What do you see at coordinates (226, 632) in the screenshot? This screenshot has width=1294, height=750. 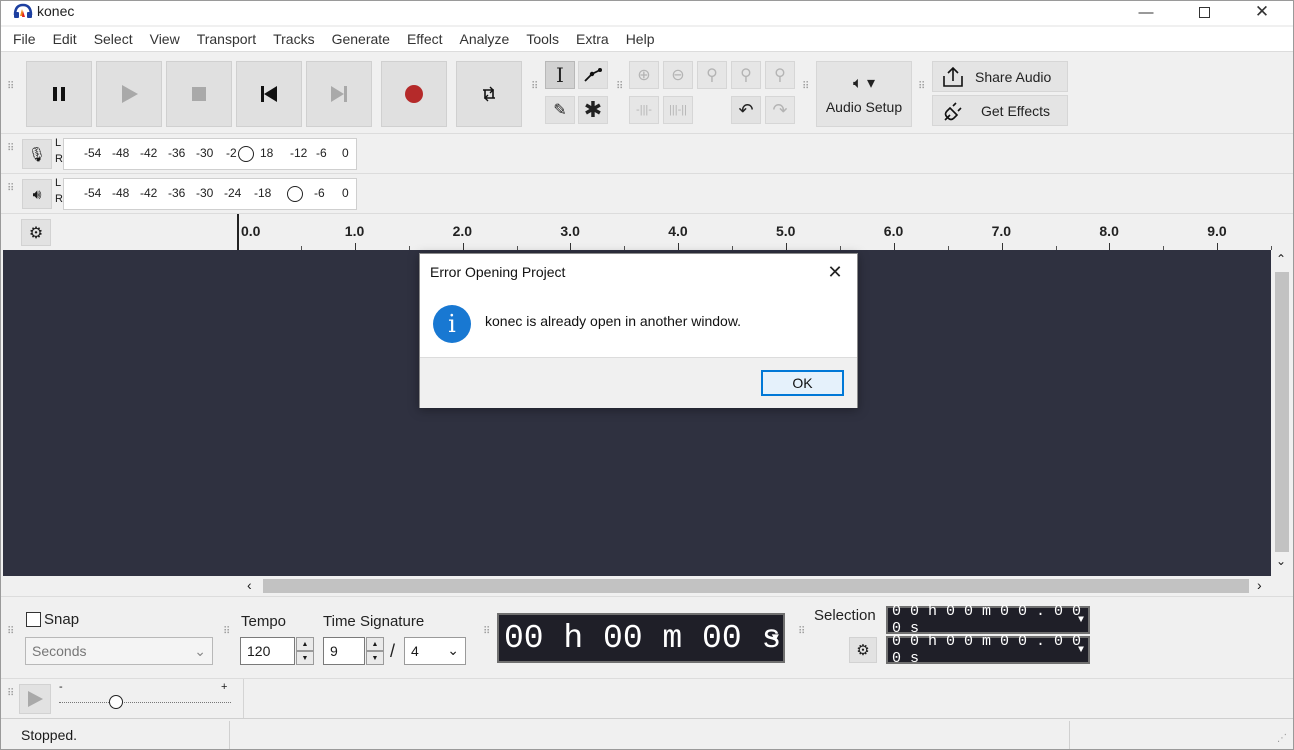 I see `tempo-grip: ⠿` at bounding box center [226, 632].